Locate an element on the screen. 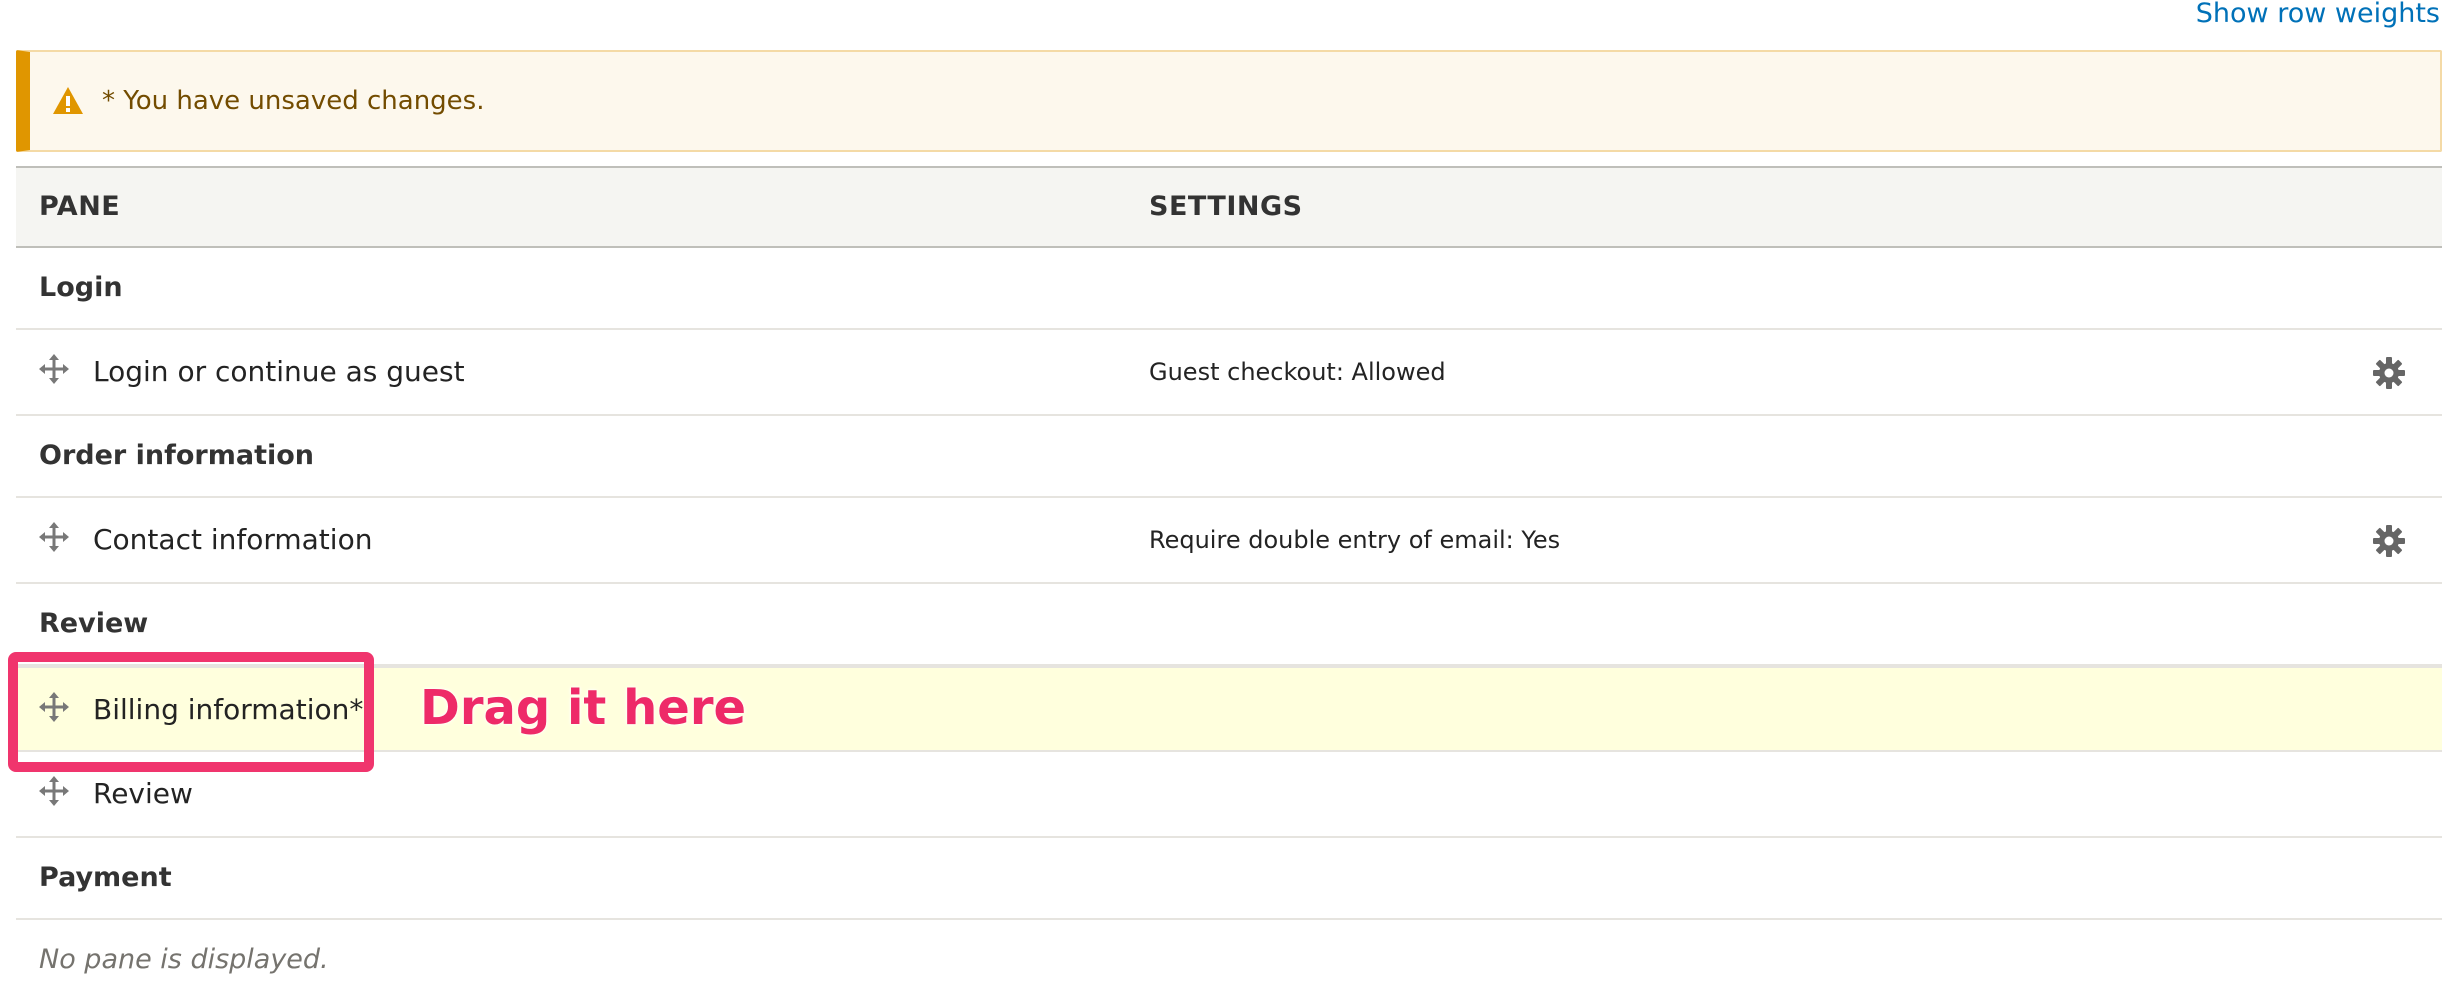 Image resolution: width=2454 pixels, height=996 pixels. region-row-login: Login is located at coordinates (1229, 289).